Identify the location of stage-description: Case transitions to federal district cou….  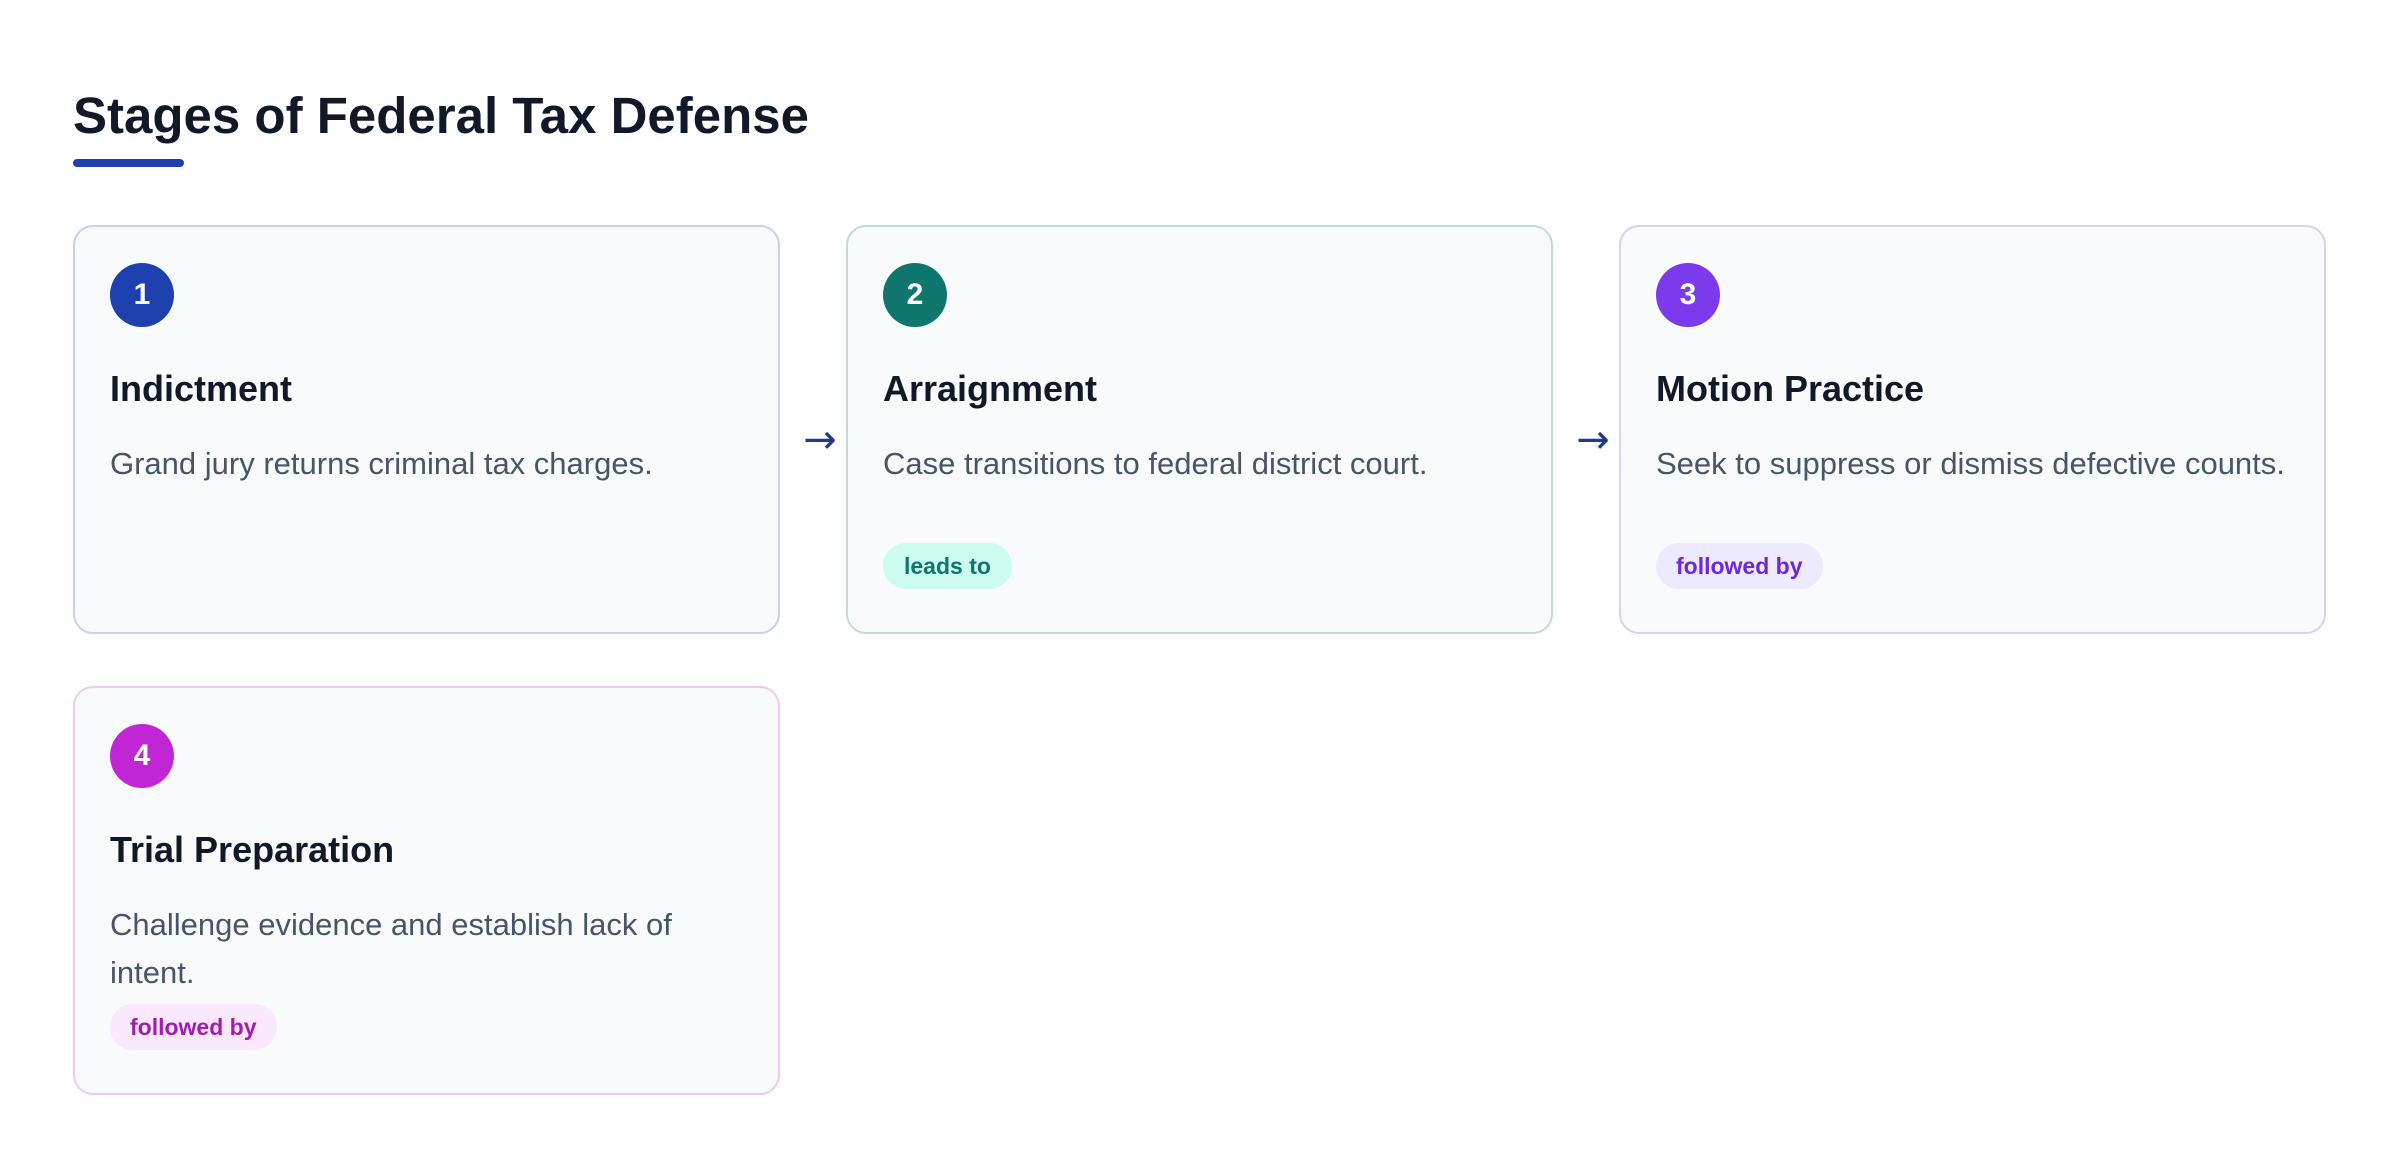
(1155, 463).